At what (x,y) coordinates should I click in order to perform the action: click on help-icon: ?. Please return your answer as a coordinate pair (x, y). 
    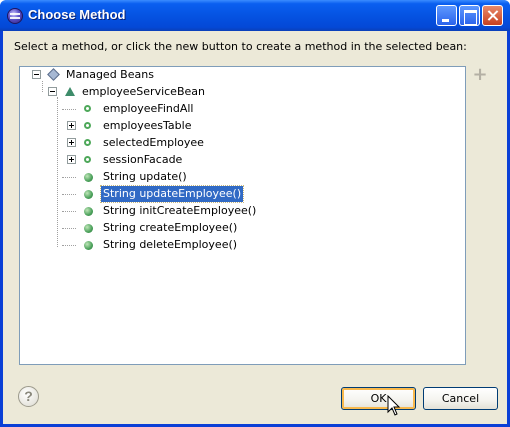
    Looking at the image, I should click on (28, 396).